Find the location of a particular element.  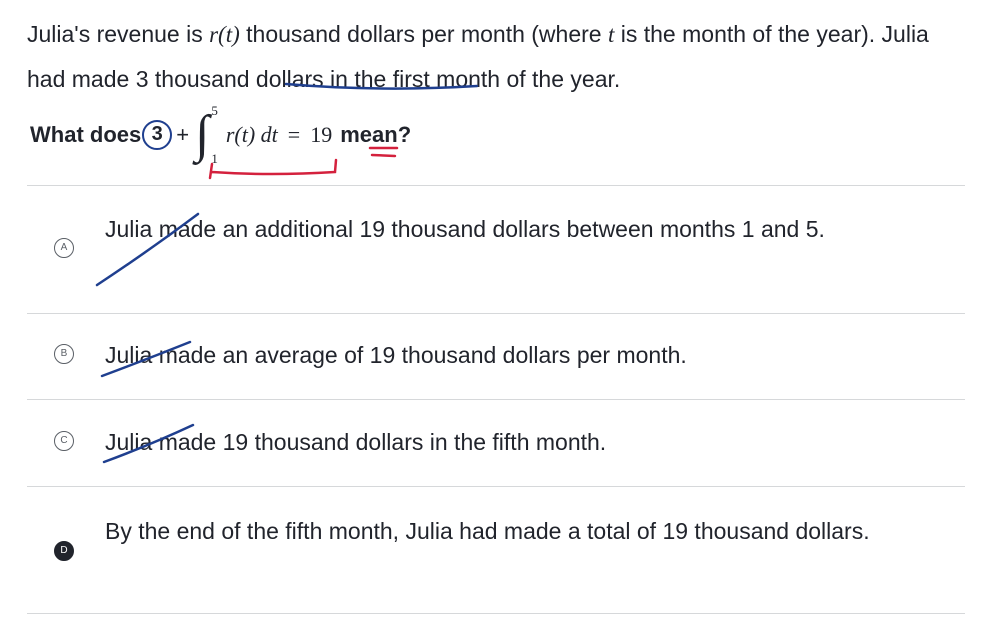

choice-d-radio: D is located at coordinates (64, 551).